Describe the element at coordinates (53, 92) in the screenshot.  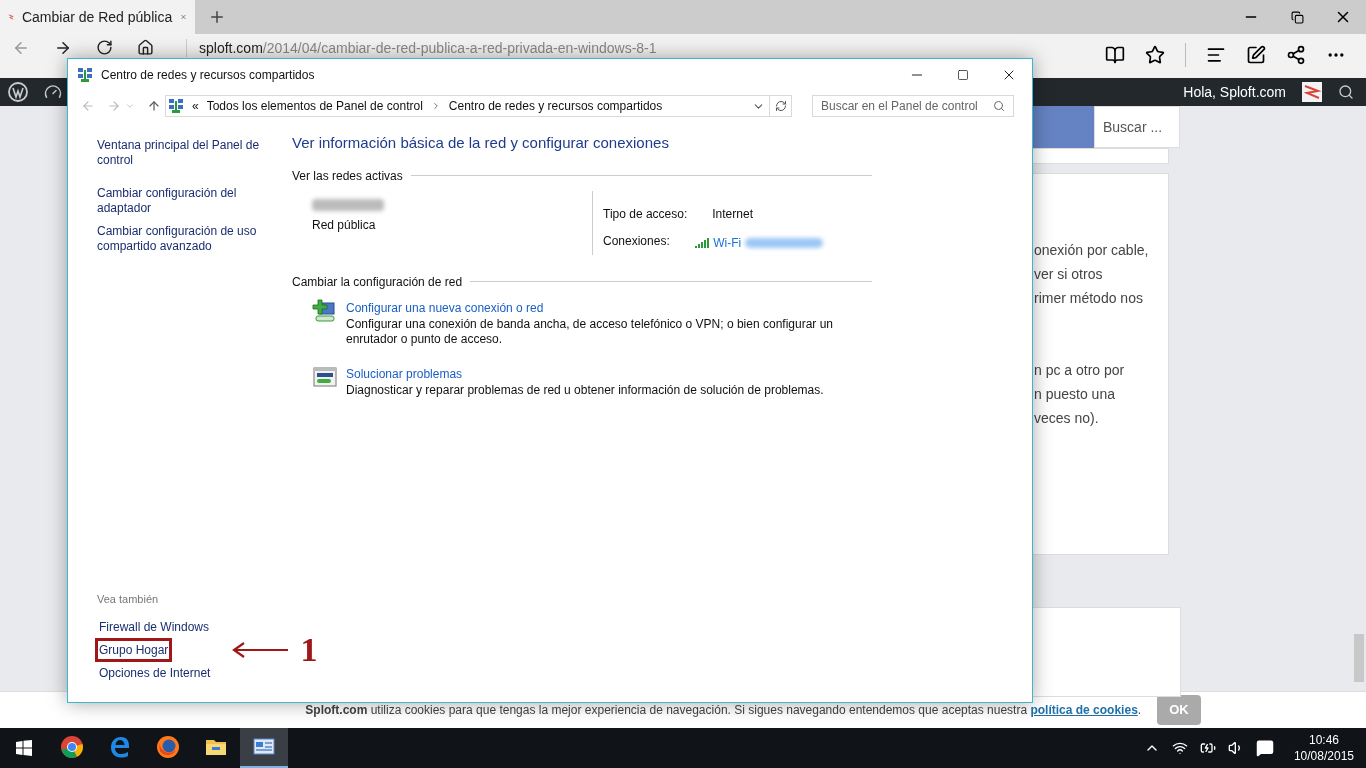
I see `gauge-icon` at that location.